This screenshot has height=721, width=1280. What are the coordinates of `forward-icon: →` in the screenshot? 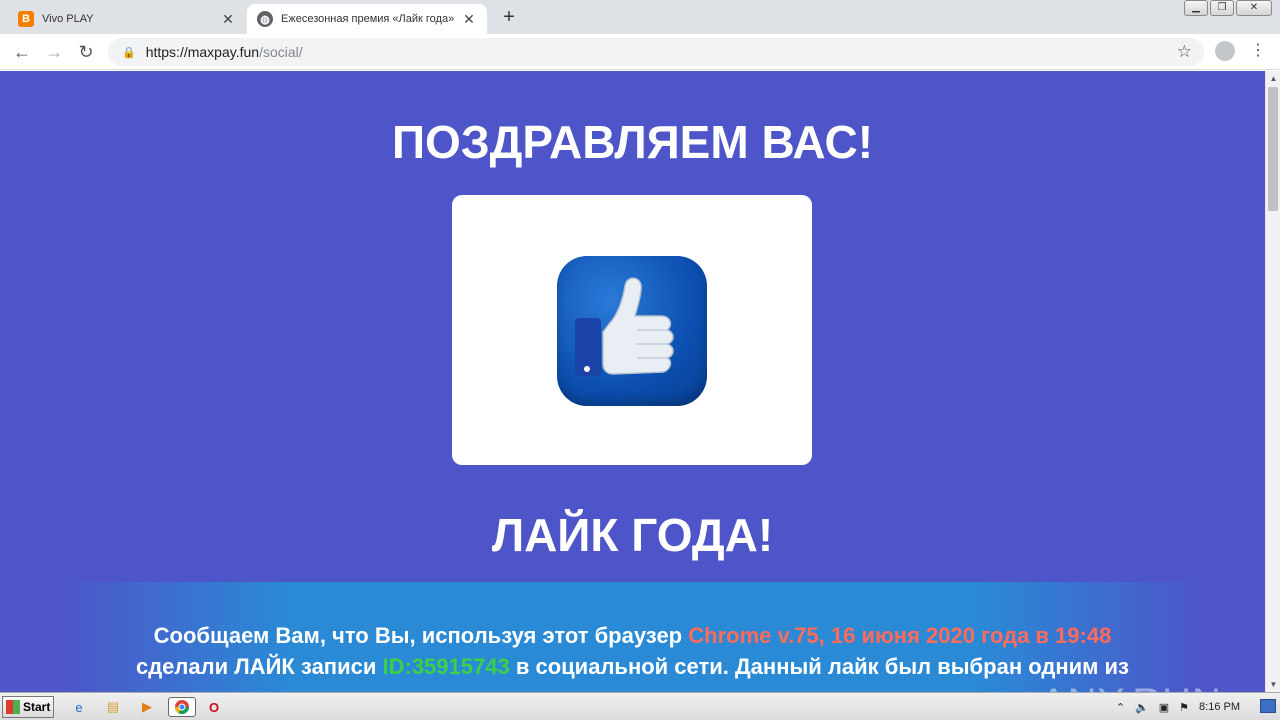 It's located at (54, 52).